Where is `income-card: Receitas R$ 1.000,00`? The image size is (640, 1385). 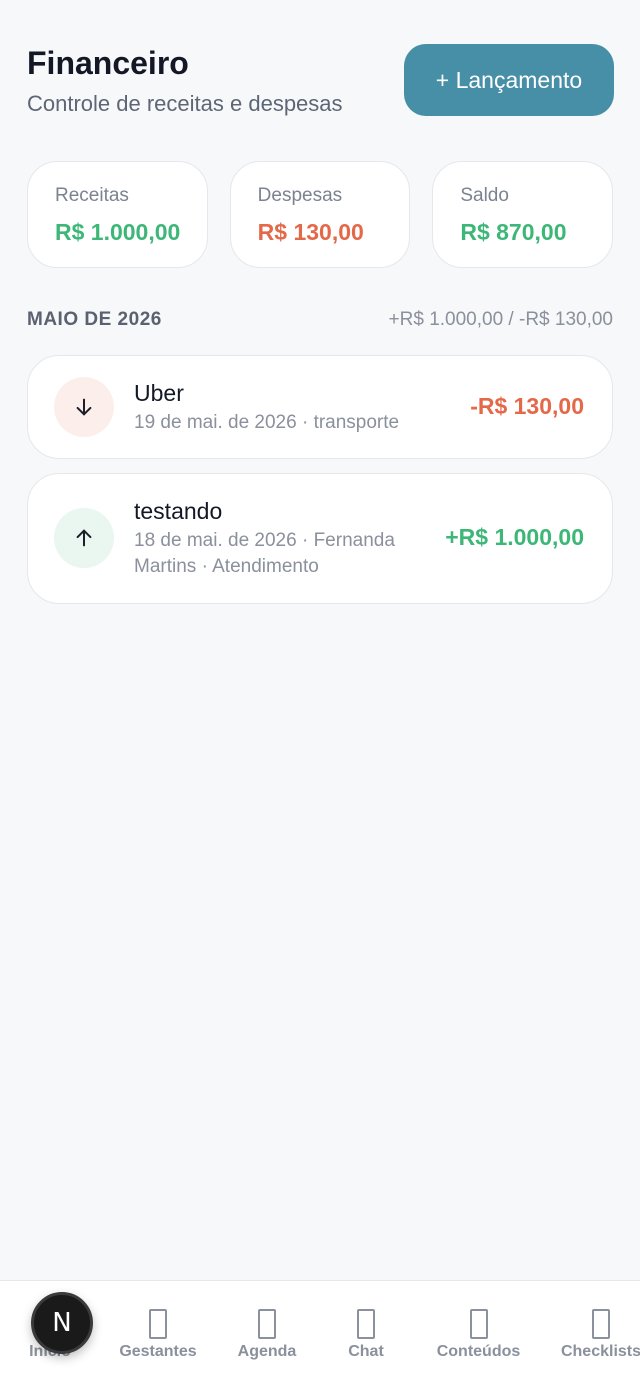 income-card: Receitas R$ 1.000,00 is located at coordinates (117, 214).